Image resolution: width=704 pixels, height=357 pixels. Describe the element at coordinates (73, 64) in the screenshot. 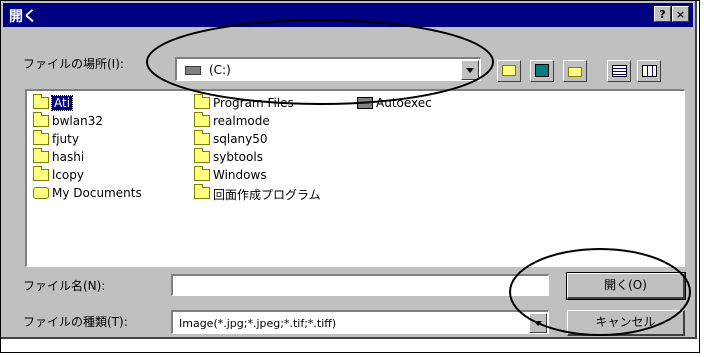

I see `lookin-label: ファイルの場所(I):` at that location.